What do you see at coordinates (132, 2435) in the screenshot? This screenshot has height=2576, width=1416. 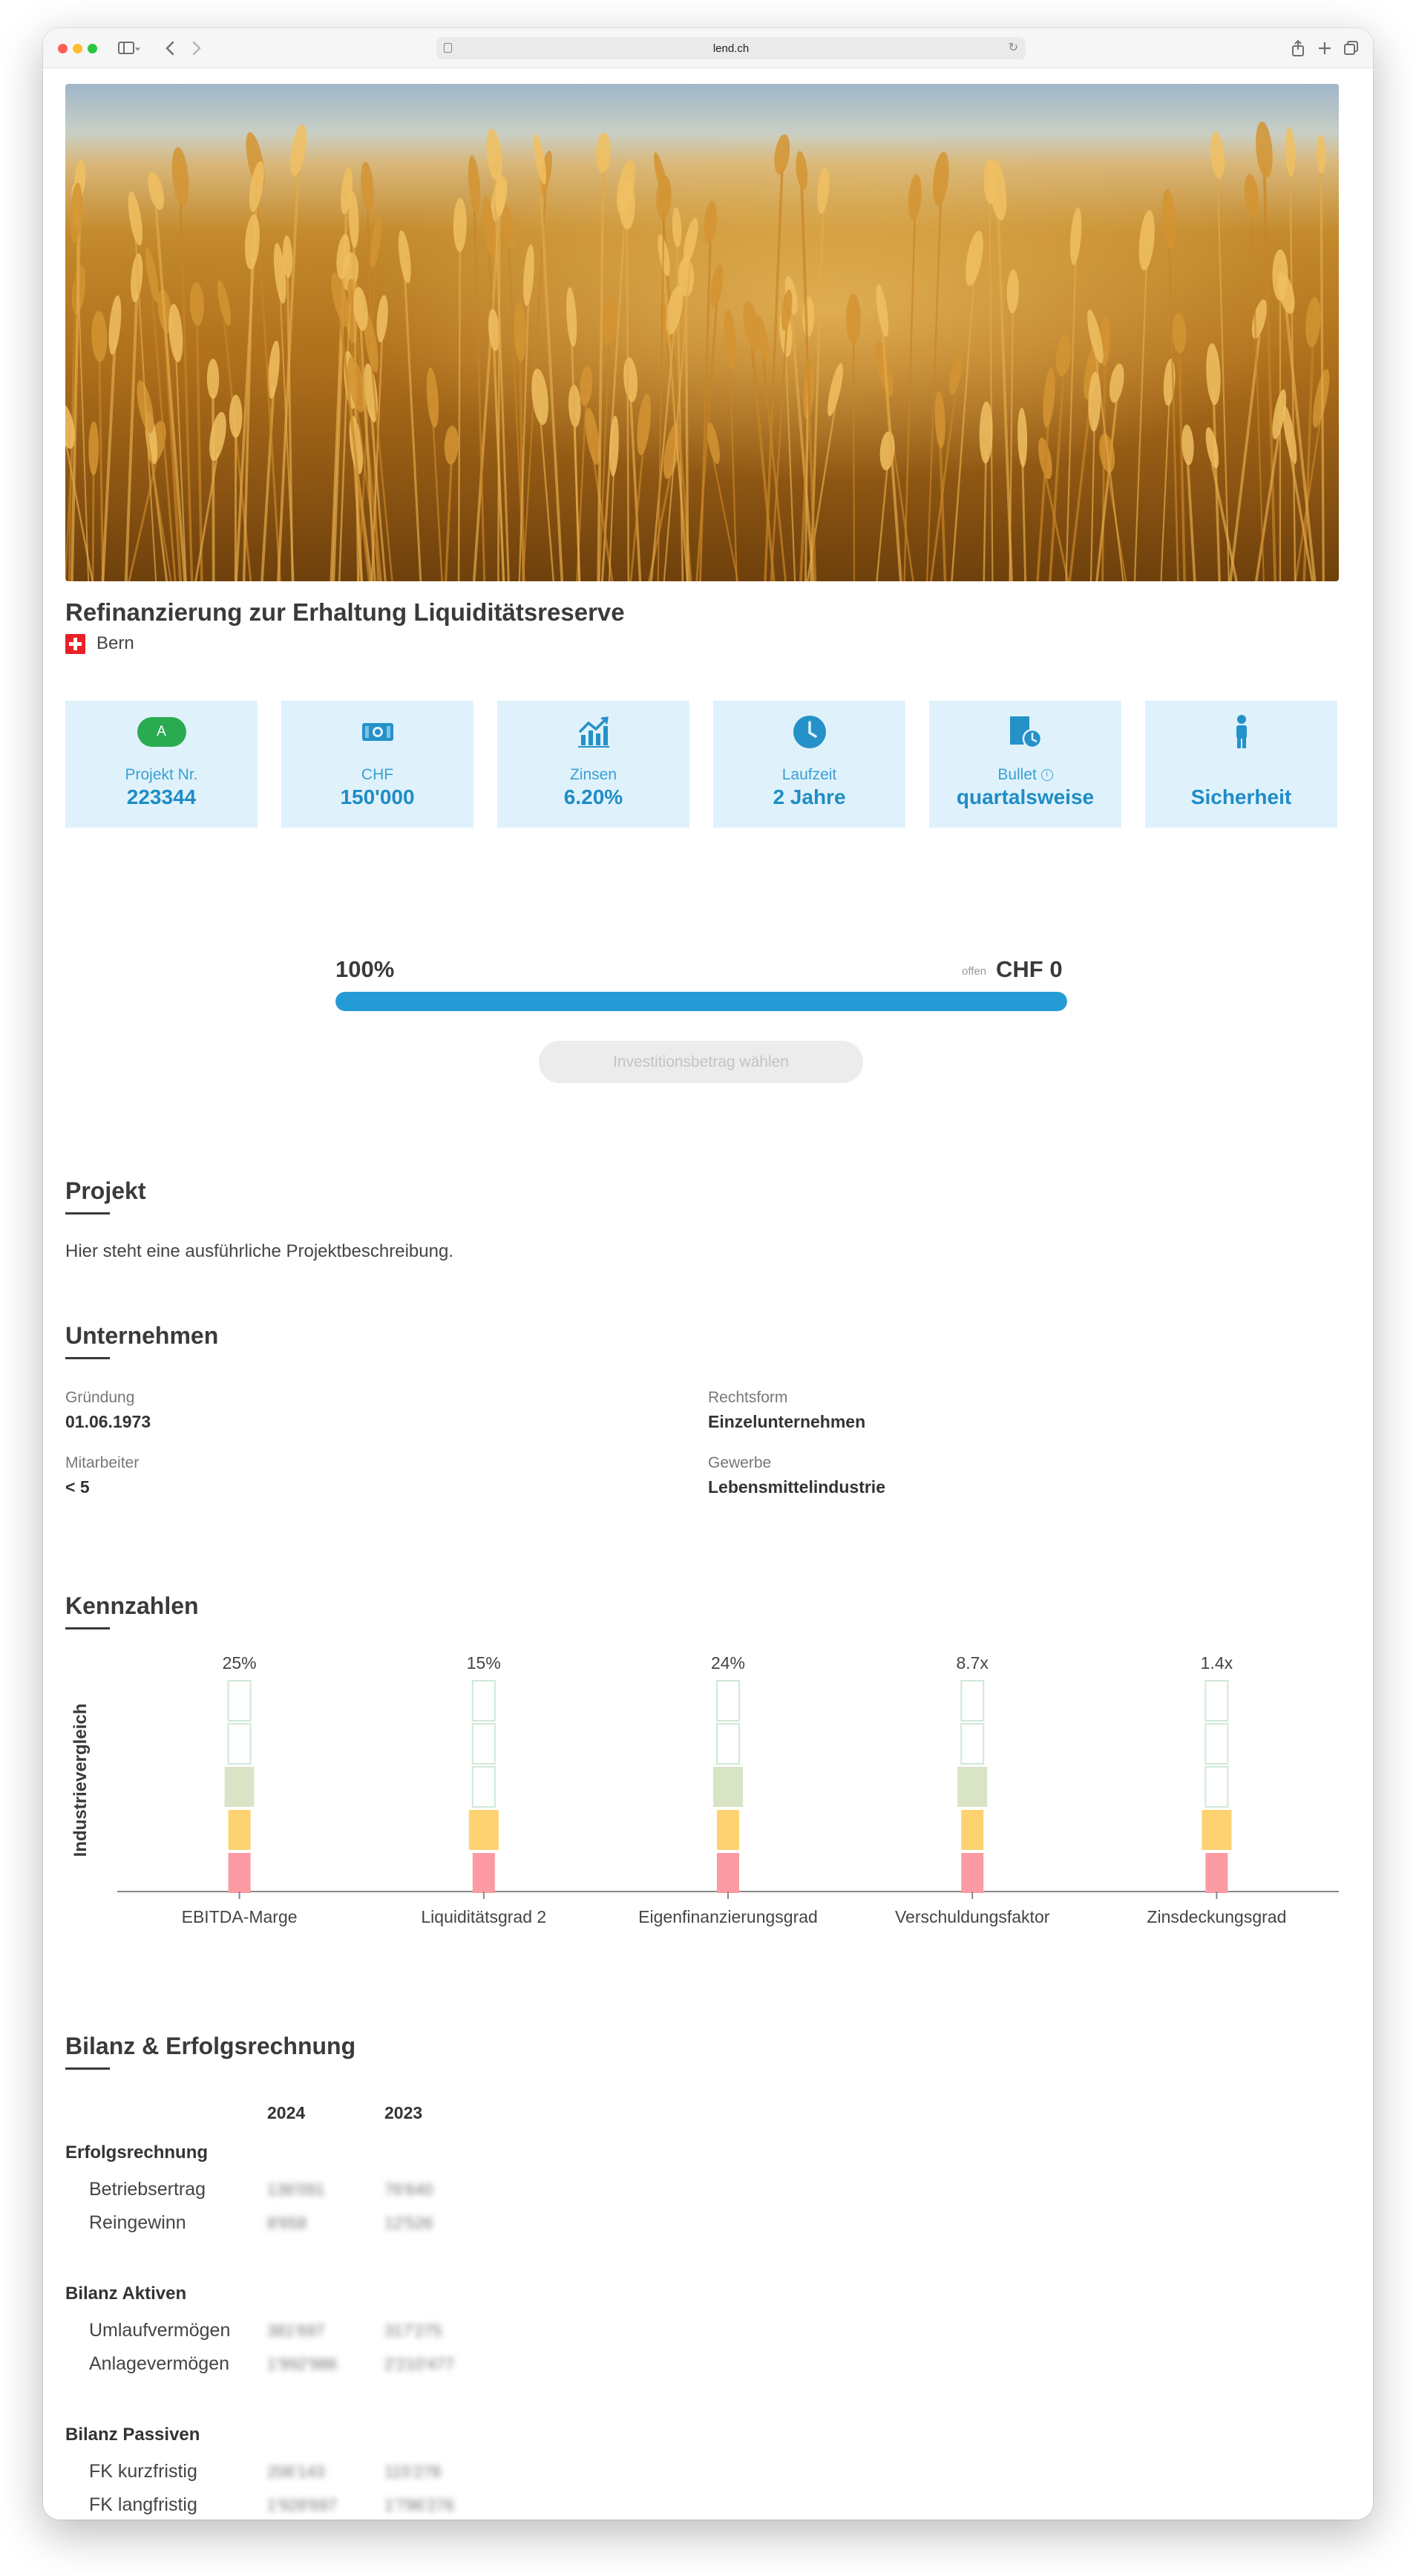 I see `financial-group-title: Bilanz Passiven` at bounding box center [132, 2435].